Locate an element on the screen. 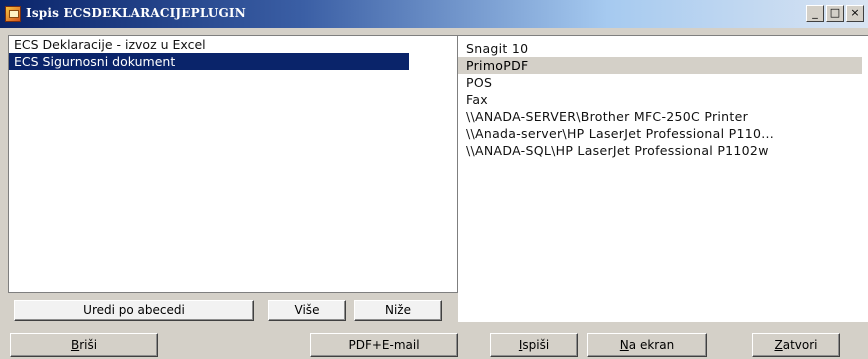  printer-item-pos: POS is located at coordinates (663, 82).